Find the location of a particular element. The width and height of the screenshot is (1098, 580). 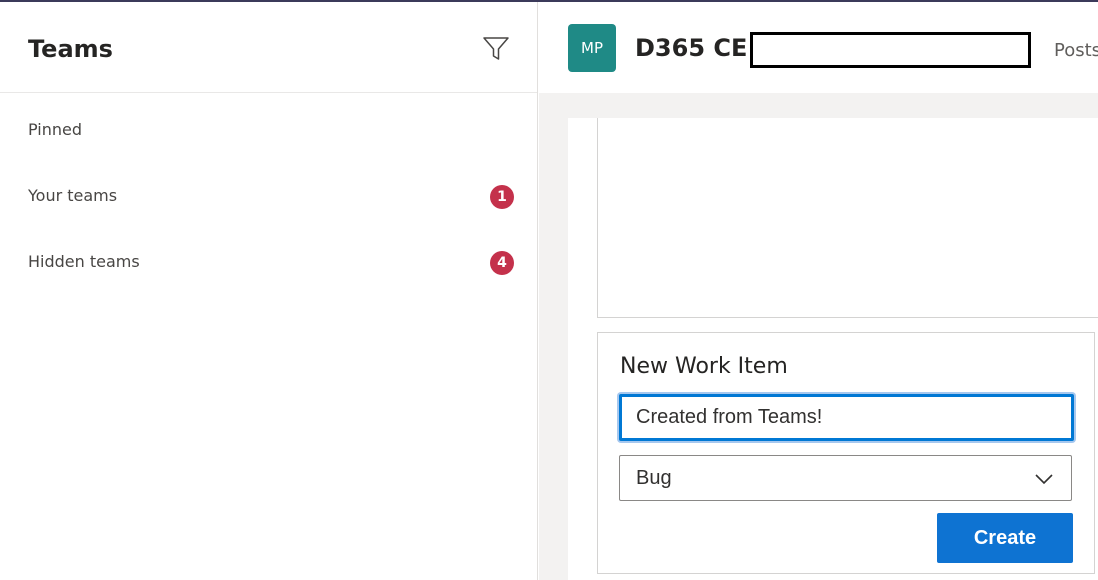

team-avatar: MP is located at coordinates (592, 48).